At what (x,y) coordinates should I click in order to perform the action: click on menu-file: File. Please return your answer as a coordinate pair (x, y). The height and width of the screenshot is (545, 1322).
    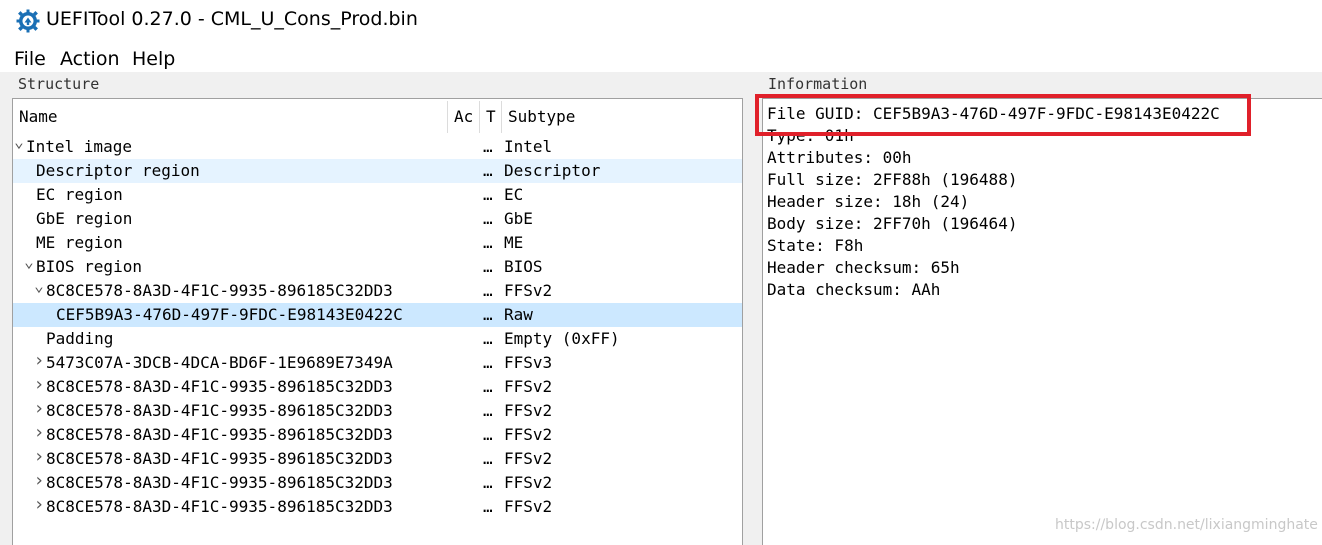
    Looking at the image, I should click on (30, 59).